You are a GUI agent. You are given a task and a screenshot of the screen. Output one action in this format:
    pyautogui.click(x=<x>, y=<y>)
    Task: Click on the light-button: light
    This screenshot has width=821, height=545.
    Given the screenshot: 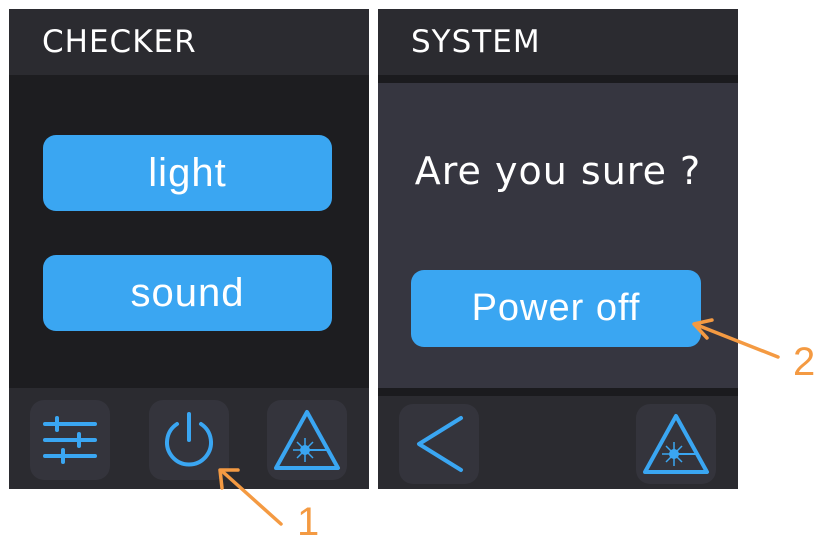 What is the action you would take?
    pyautogui.click(x=187, y=173)
    